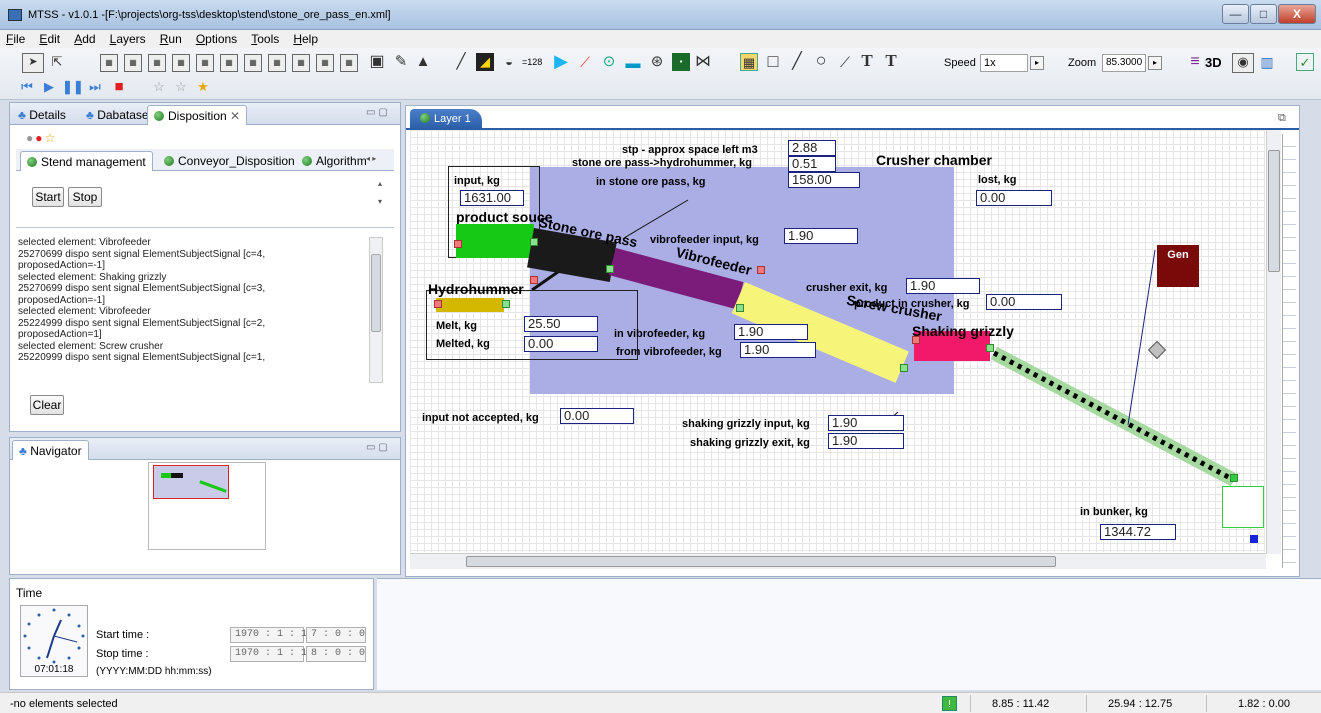 Image resolution: width=1321 pixels, height=713 pixels. I want to click on bunker-block, so click(1243, 507).